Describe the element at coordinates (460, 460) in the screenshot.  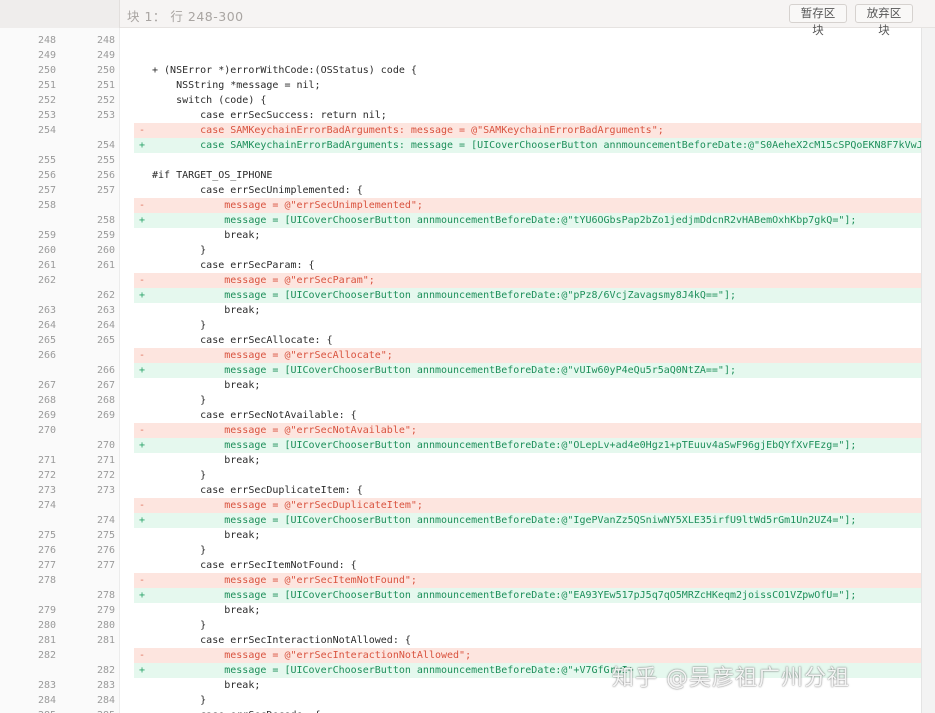
I see `diff-line-context: 271 271 break;` at that location.